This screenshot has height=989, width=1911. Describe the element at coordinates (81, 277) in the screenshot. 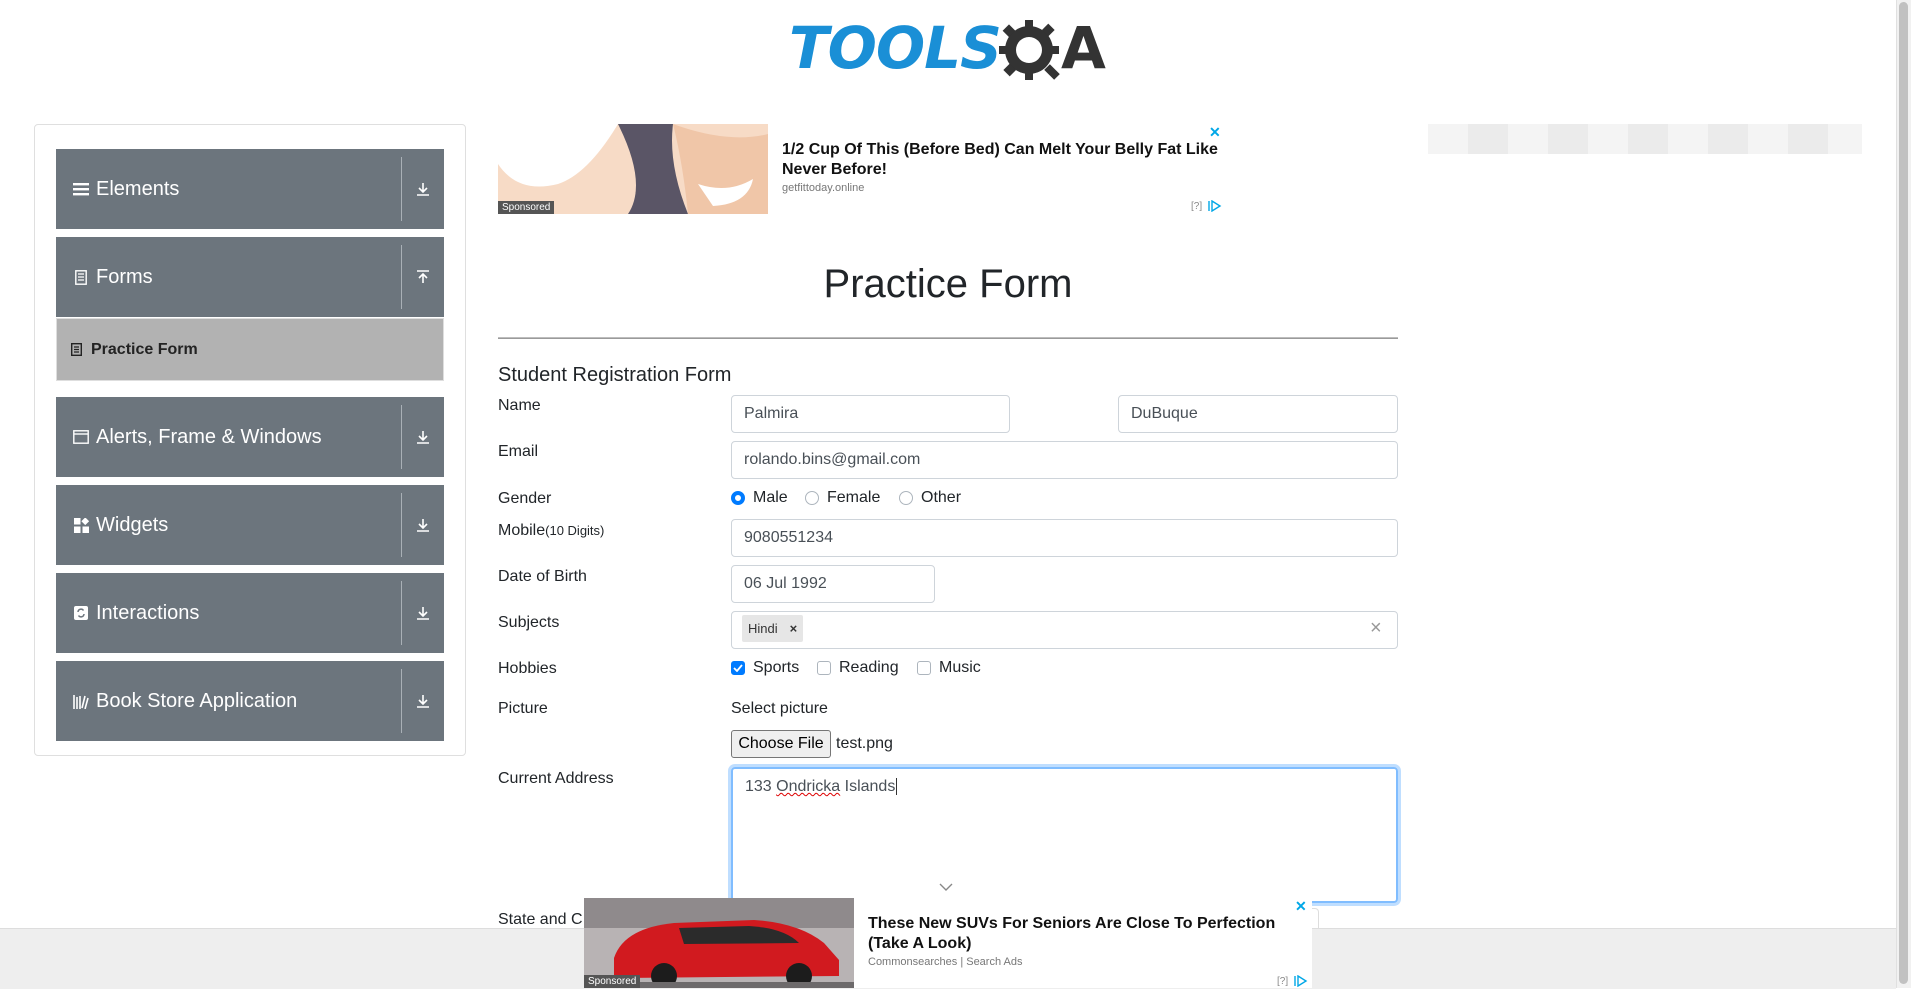

I see `document-icon` at that location.